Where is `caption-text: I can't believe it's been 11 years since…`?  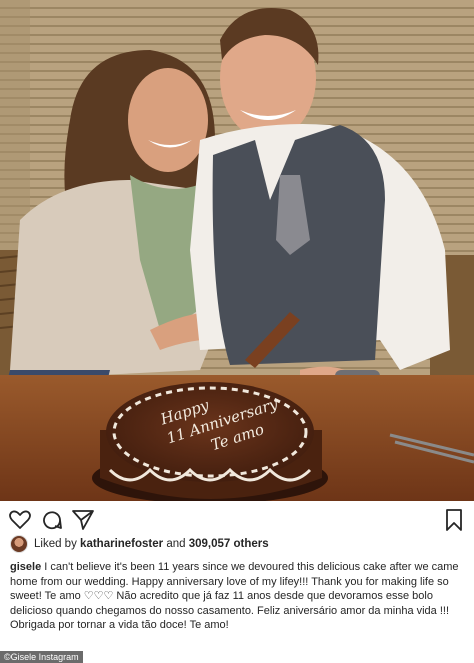 caption-text: I can't believe it's been 11 years since… is located at coordinates (234, 596).